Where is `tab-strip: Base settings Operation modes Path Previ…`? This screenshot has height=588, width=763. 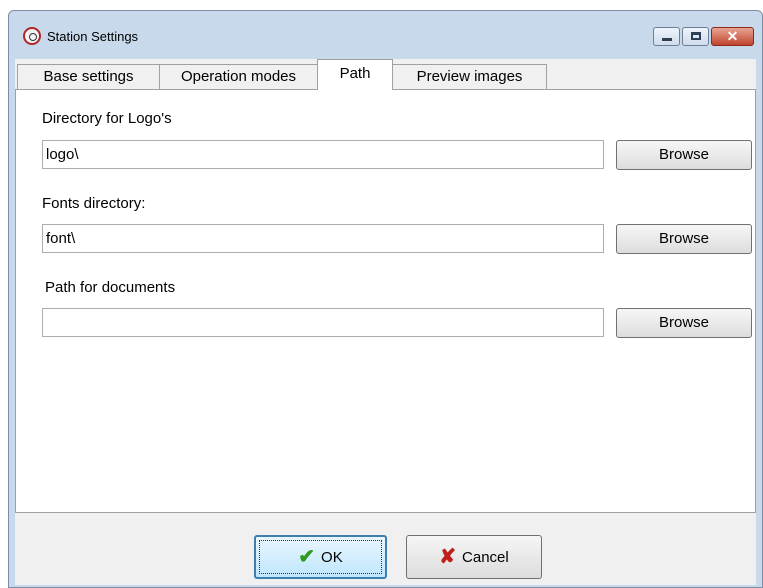 tab-strip: Base settings Operation modes Path Previ… is located at coordinates (385, 74).